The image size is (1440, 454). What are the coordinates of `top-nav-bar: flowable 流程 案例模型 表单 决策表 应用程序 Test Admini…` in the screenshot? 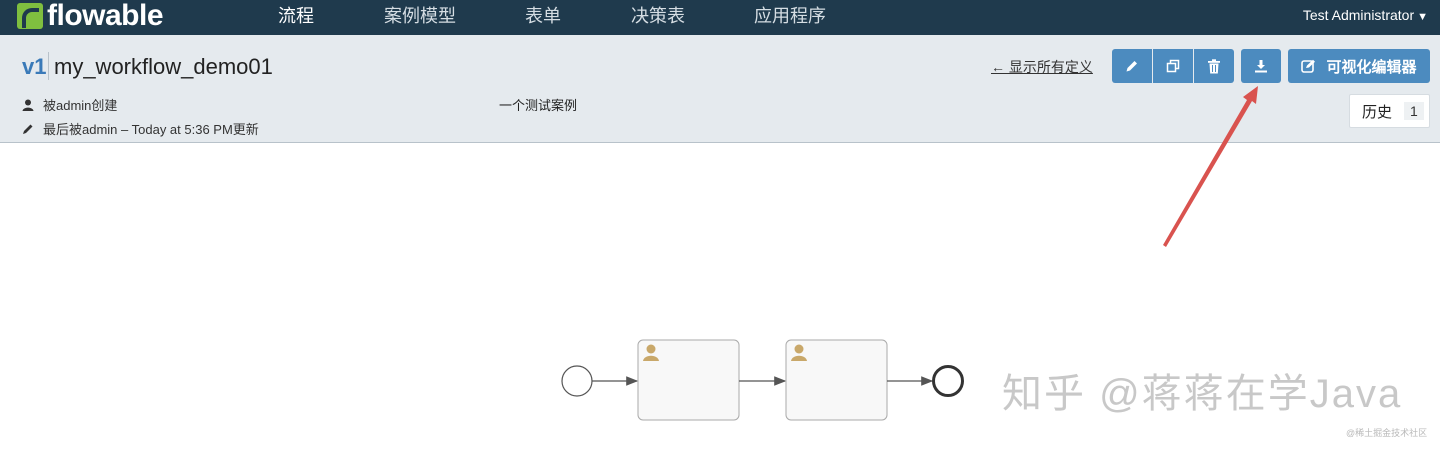 It's located at (720, 17).